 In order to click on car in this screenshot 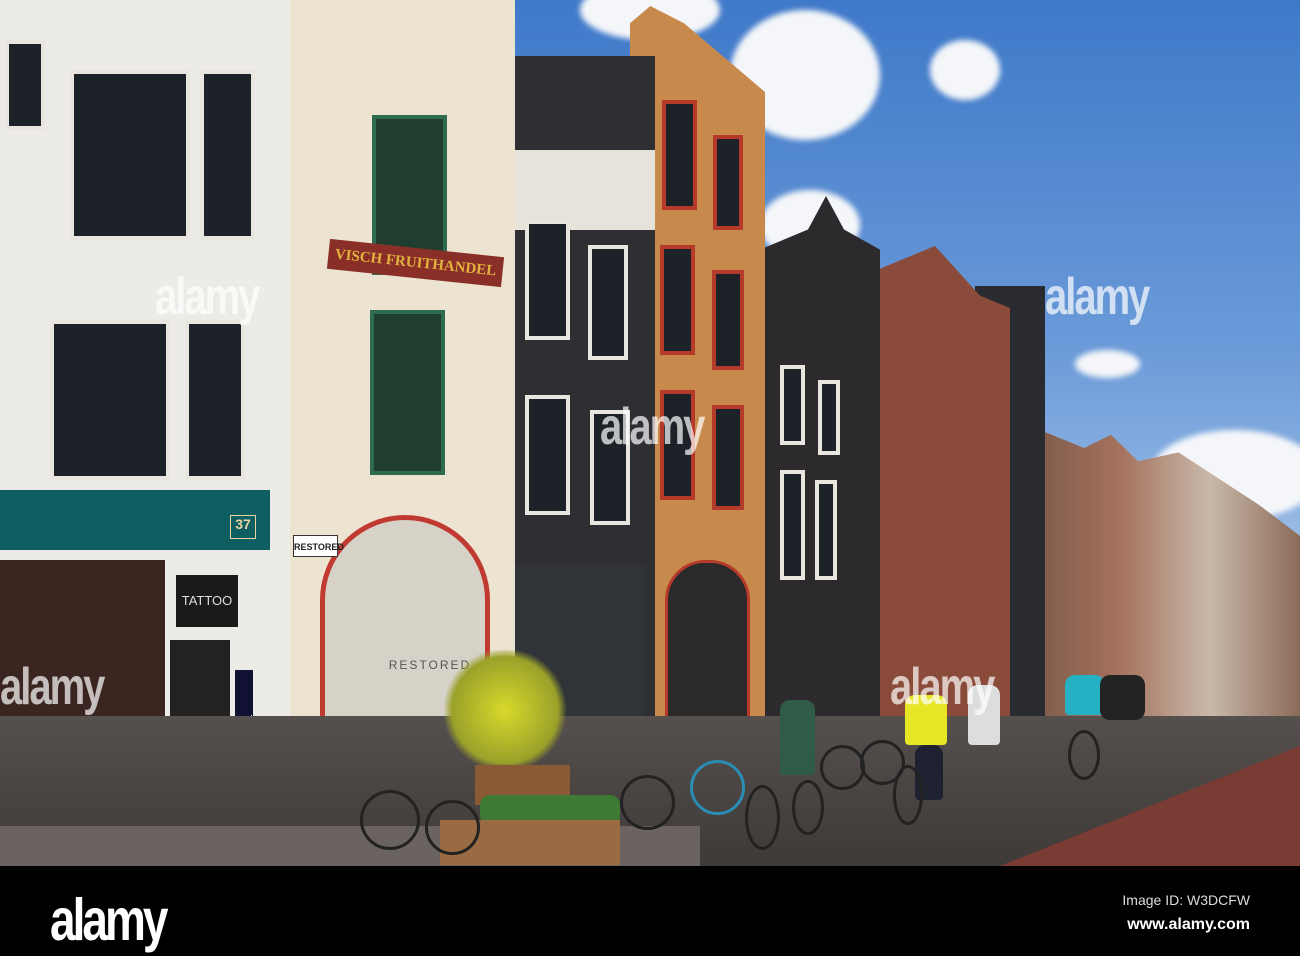, I will do `click(1122, 697)`.